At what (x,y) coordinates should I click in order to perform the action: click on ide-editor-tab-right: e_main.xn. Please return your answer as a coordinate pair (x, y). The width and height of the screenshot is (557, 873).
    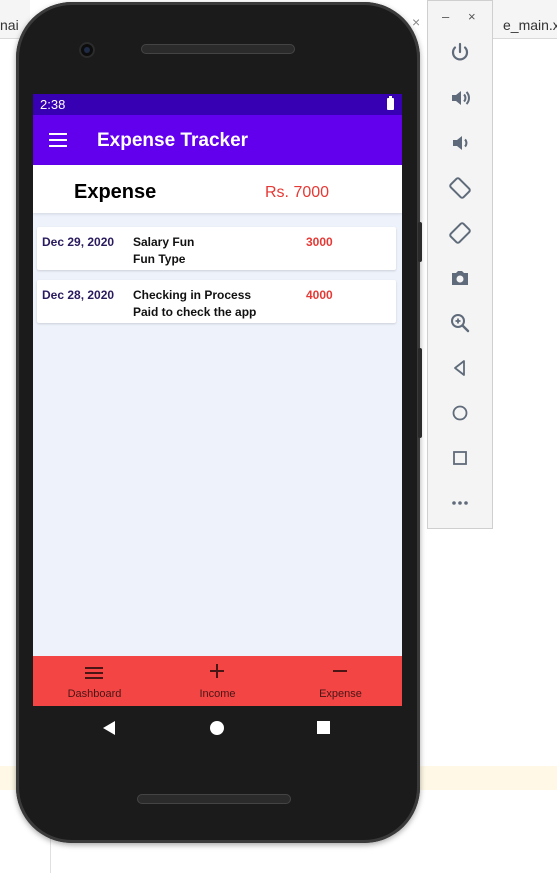
    Looking at the image, I should click on (525, 19).